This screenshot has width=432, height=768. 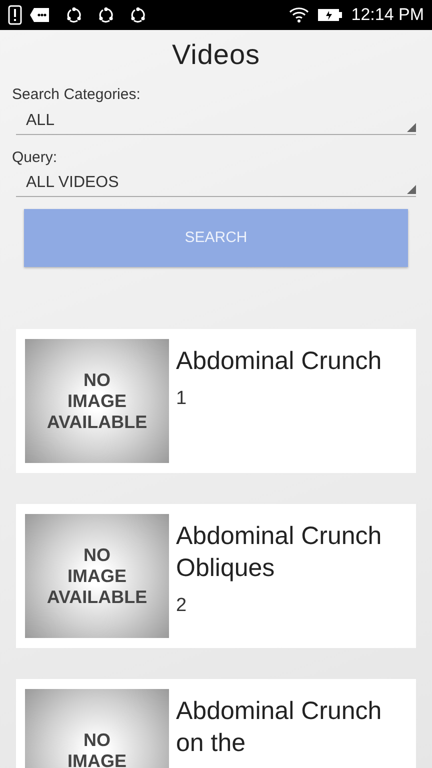 I want to click on video-title: Abdominal Crunch, so click(x=279, y=361).